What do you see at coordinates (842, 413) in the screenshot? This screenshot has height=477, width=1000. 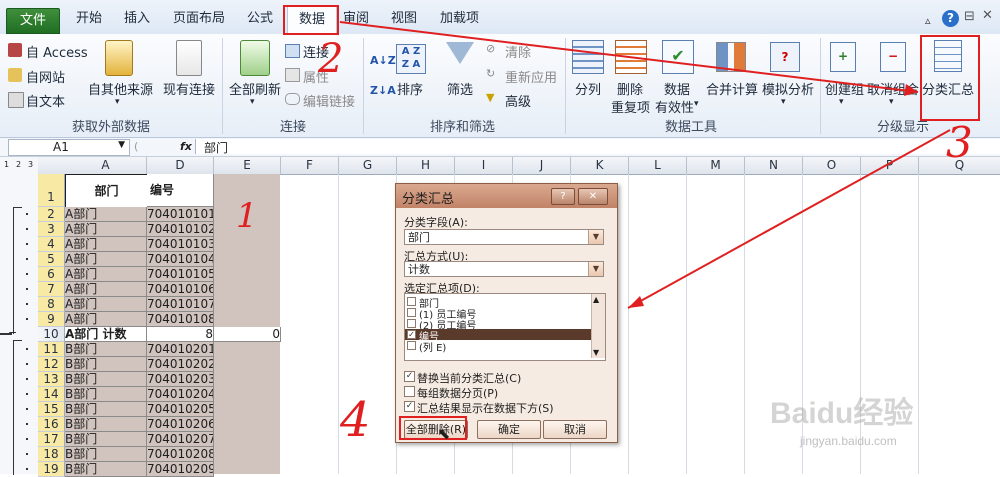 I see `watermark-brand: Baidu经验` at bounding box center [842, 413].